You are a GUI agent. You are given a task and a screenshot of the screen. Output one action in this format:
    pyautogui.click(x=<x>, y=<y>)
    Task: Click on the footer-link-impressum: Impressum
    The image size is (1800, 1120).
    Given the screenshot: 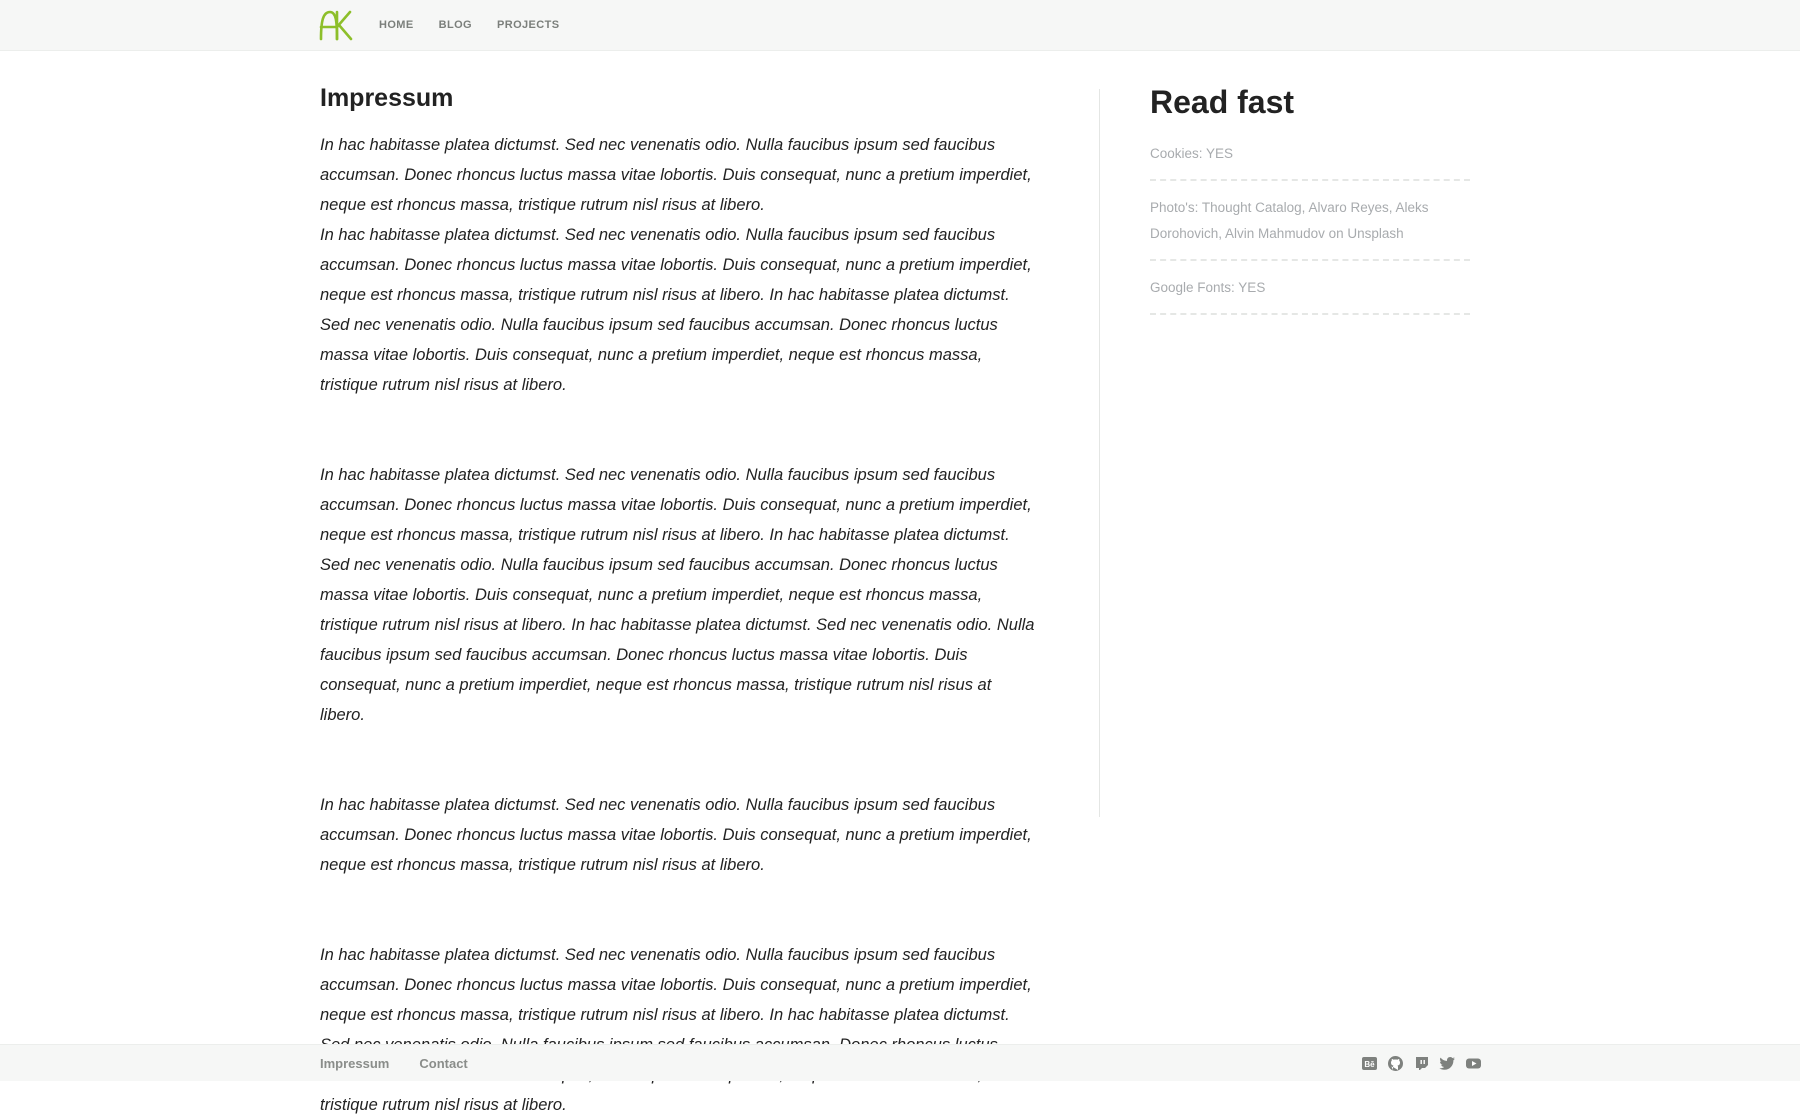 What is the action you would take?
    pyautogui.click(x=354, y=1063)
    